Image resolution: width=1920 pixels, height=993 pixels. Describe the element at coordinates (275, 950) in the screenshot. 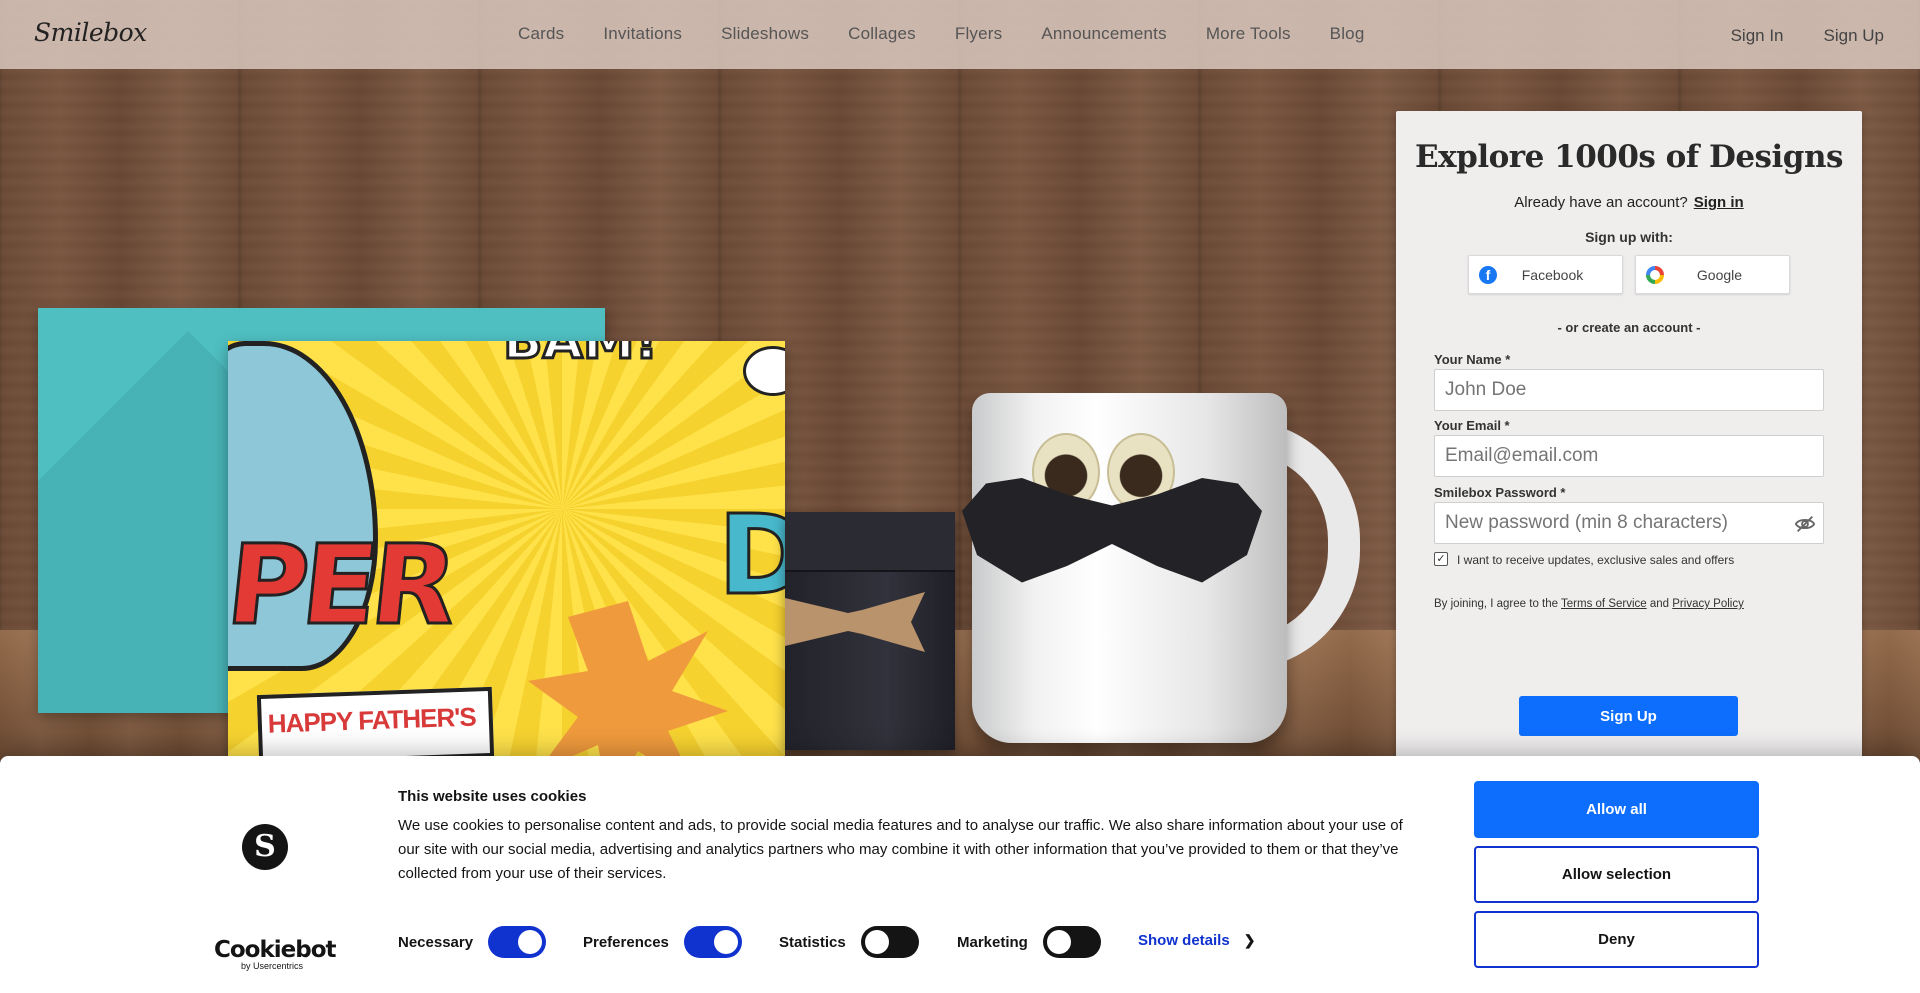

I see `cookiebot-brand: Cookiebot` at that location.